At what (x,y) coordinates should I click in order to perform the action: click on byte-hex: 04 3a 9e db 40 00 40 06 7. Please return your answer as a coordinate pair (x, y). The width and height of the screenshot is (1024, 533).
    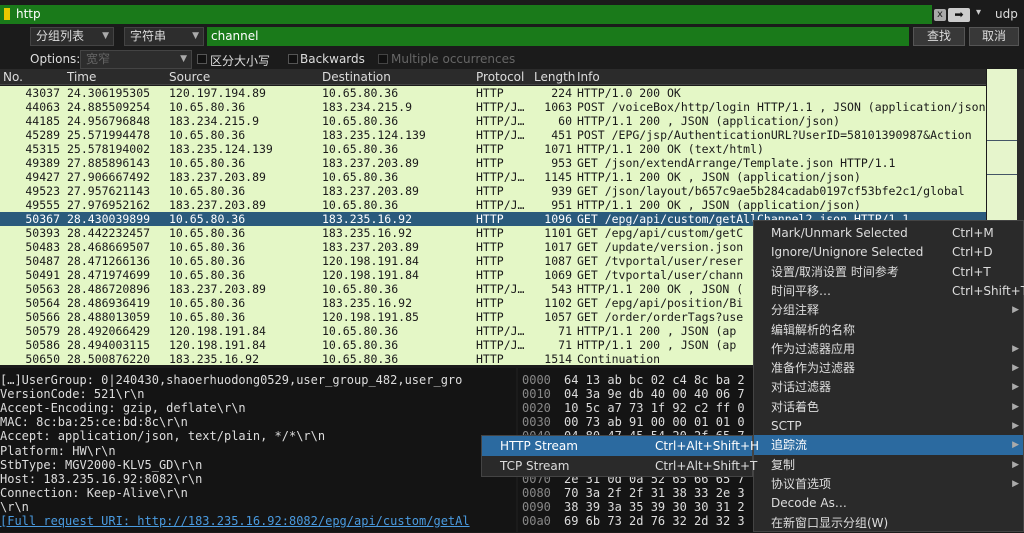
    Looking at the image, I should click on (654, 394).